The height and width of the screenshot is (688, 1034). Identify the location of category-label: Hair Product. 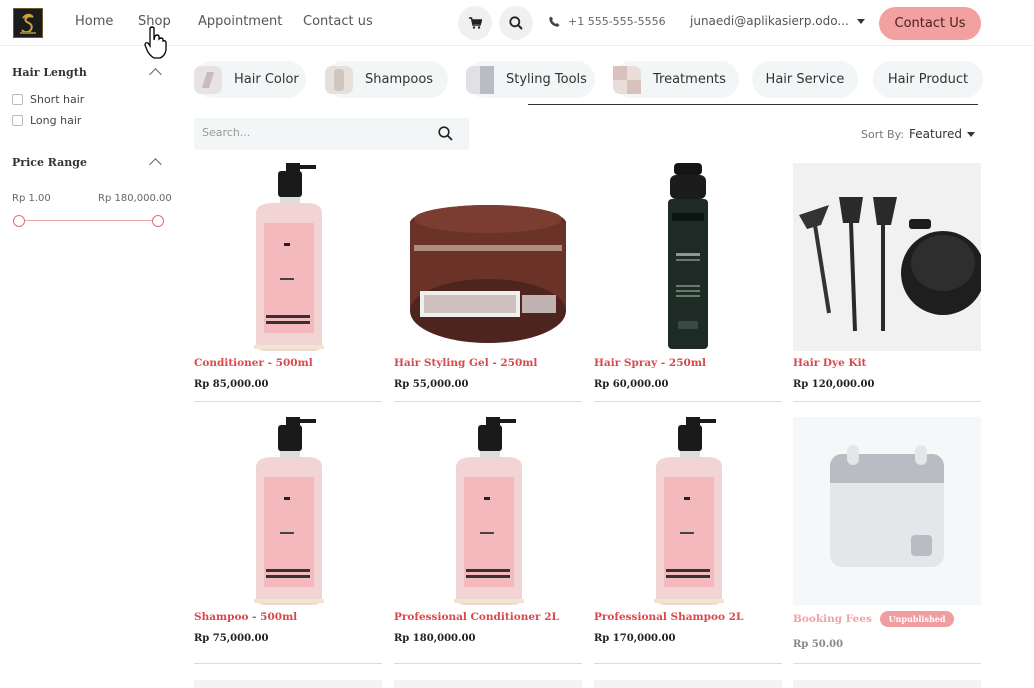
(928, 79).